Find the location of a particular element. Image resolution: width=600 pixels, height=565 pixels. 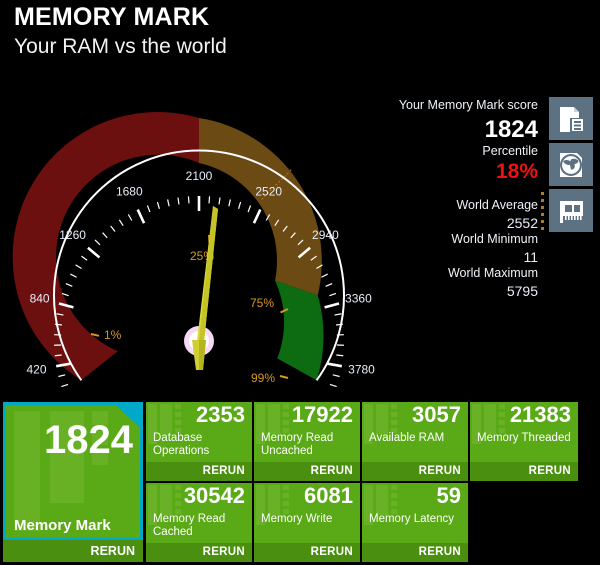

result-card: 30542 Memory Read Cached RERUN is located at coordinates (199, 522).